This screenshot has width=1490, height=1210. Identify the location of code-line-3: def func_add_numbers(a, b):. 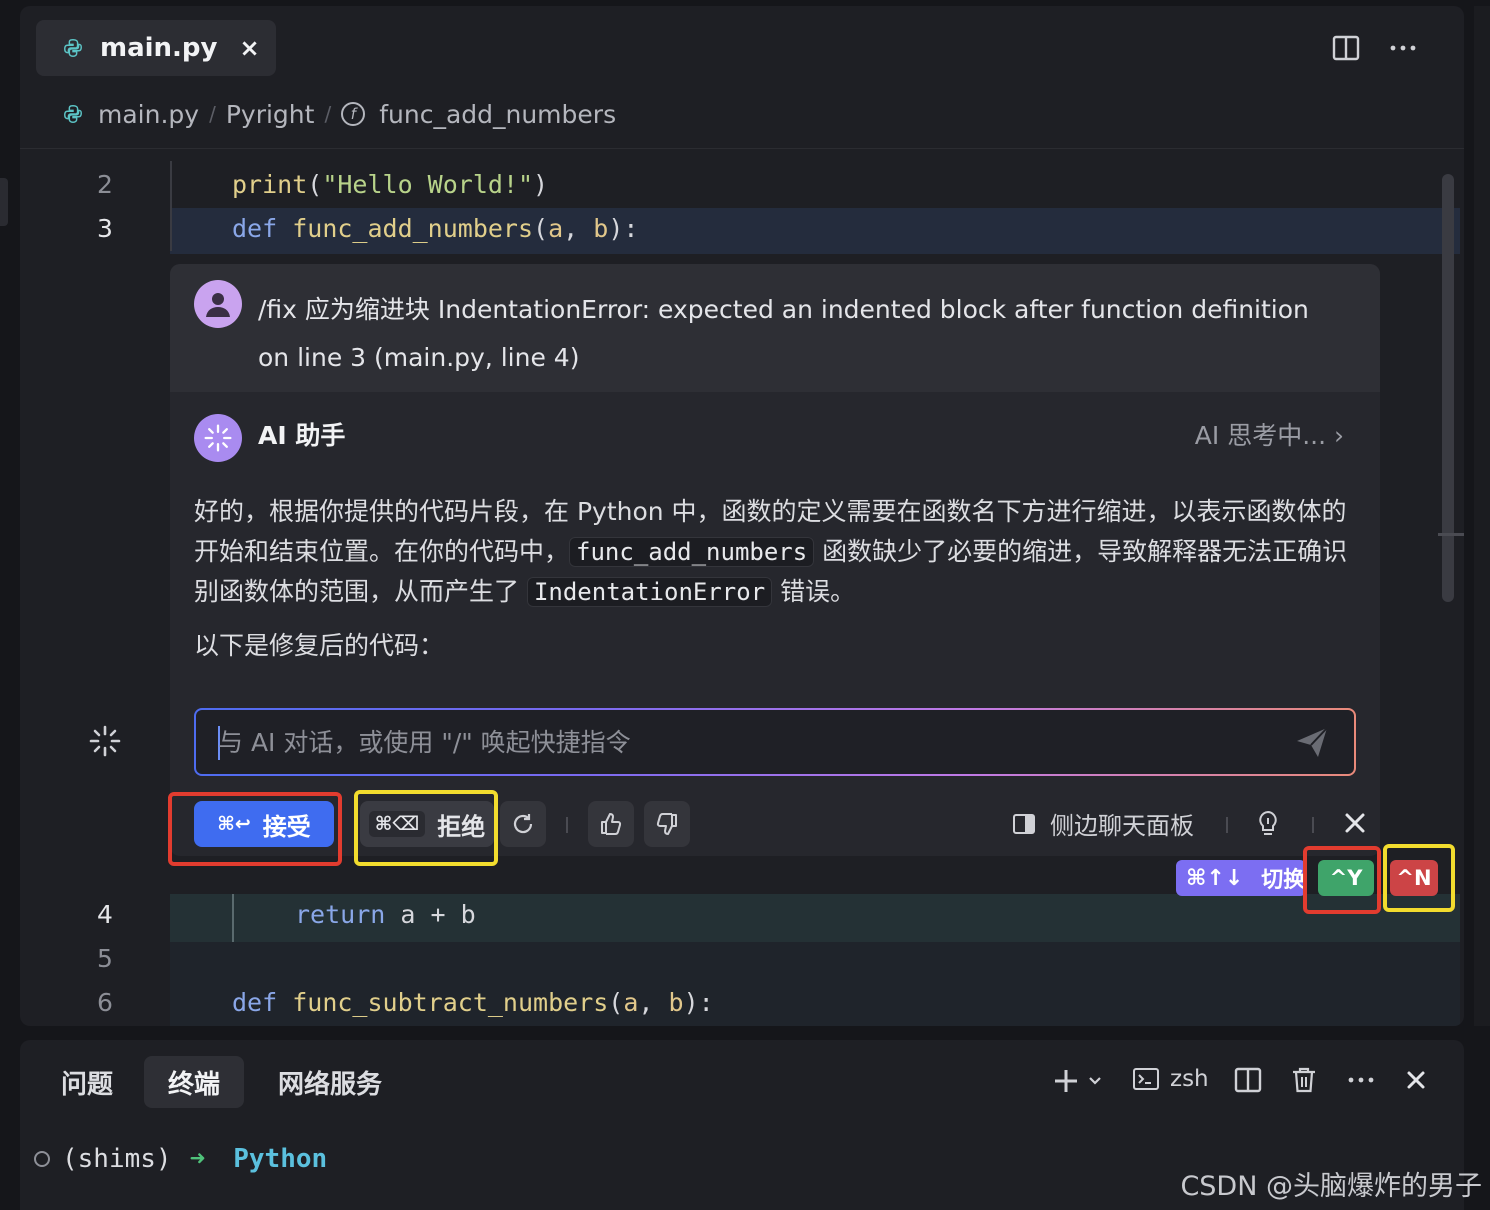
(435, 228).